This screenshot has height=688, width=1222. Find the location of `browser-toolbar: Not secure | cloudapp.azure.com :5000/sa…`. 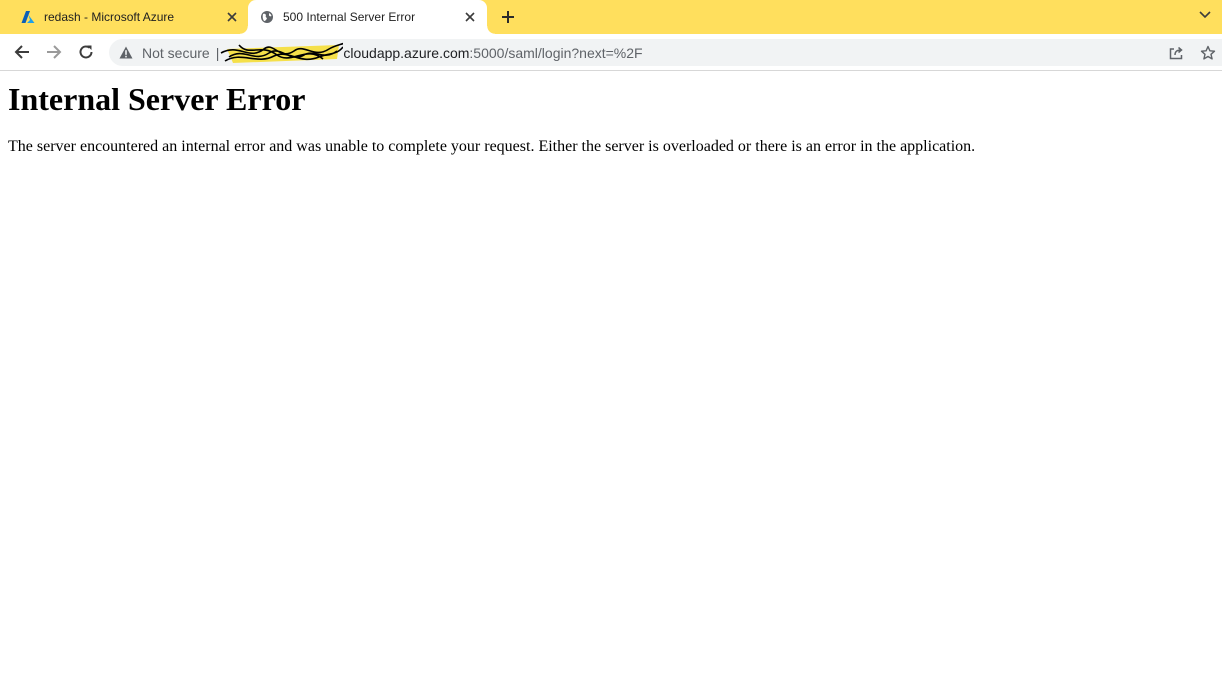

browser-toolbar: Not secure | cloudapp.azure.com :5000/sa… is located at coordinates (611, 52).